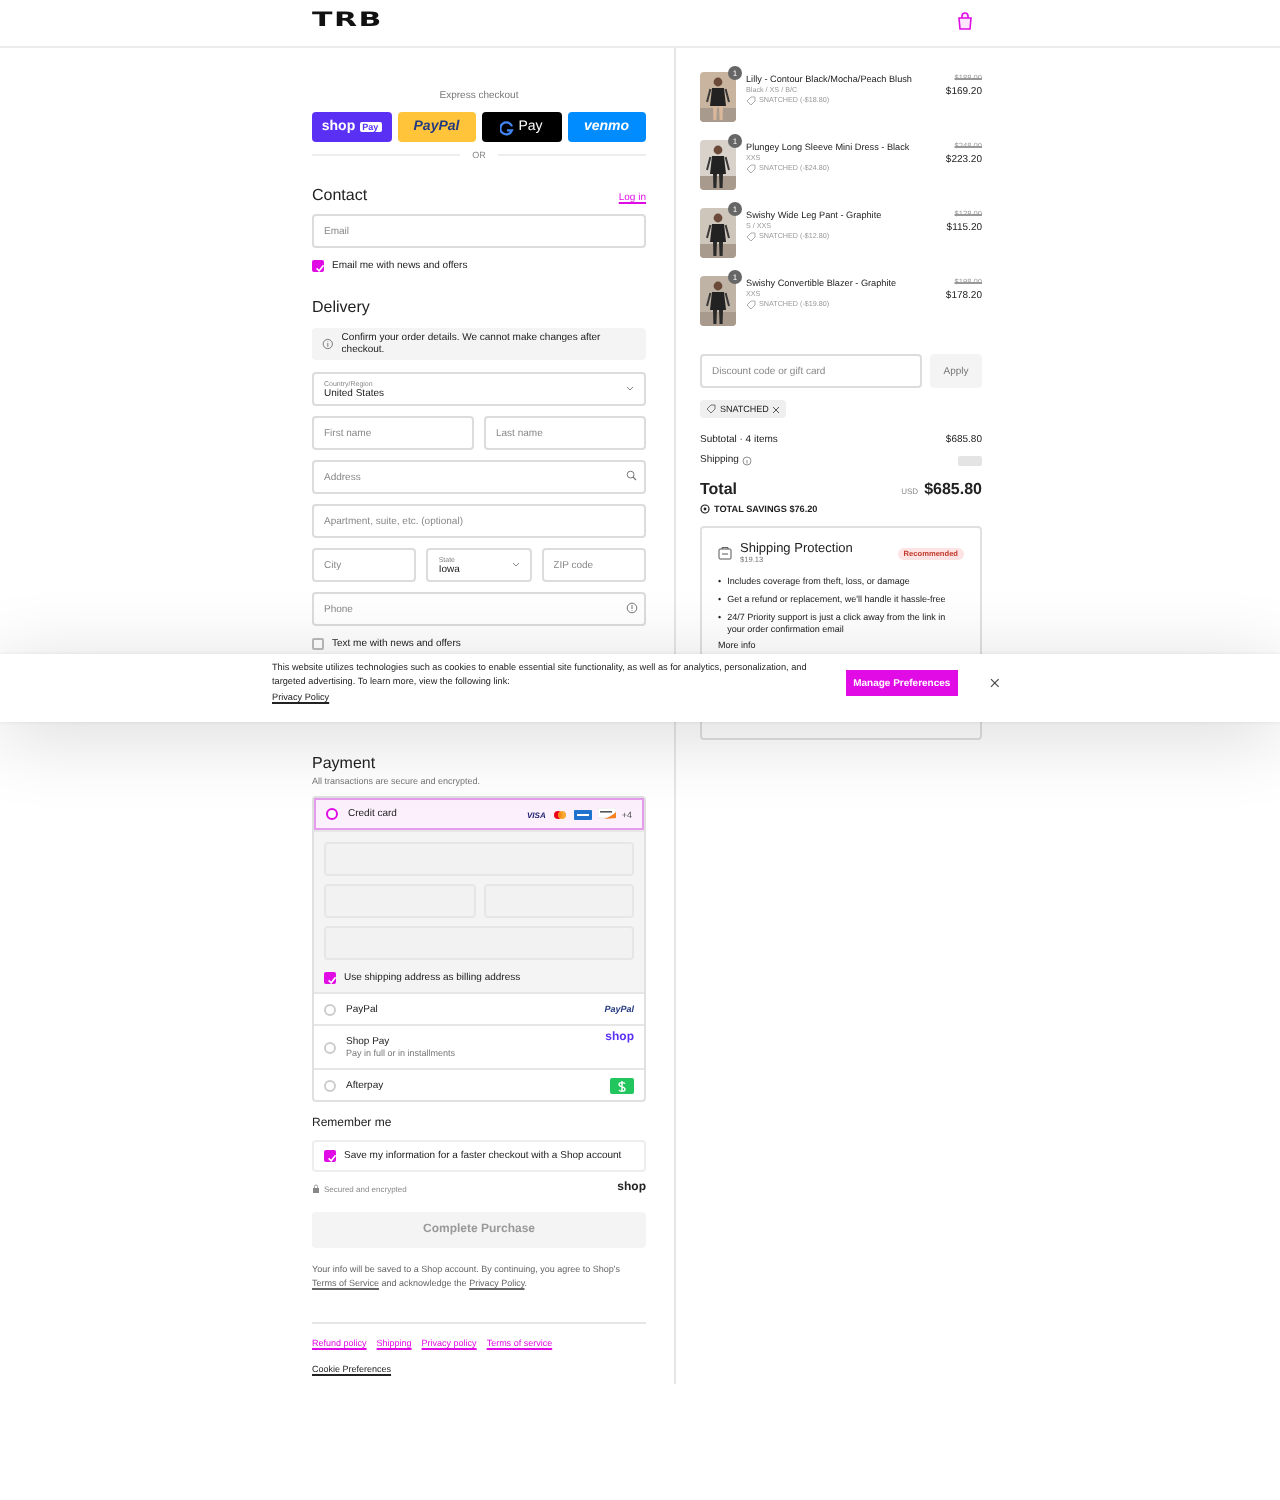  What do you see at coordinates (347, 22) in the screenshot?
I see `brand-logo: TRB` at bounding box center [347, 22].